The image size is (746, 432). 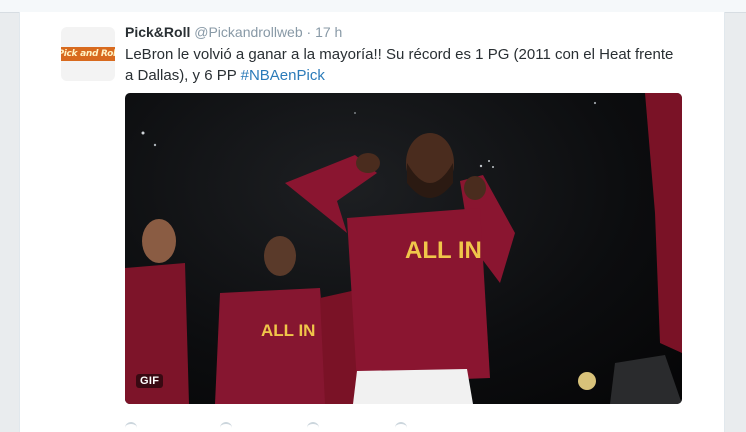 What do you see at coordinates (285, 424) in the screenshot?
I see `tweet-actions` at bounding box center [285, 424].